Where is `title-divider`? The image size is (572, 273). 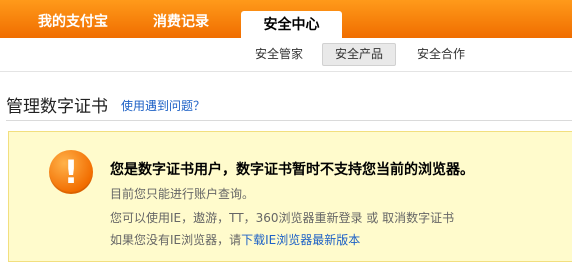 title-divider is located at coordinates (289, 120).